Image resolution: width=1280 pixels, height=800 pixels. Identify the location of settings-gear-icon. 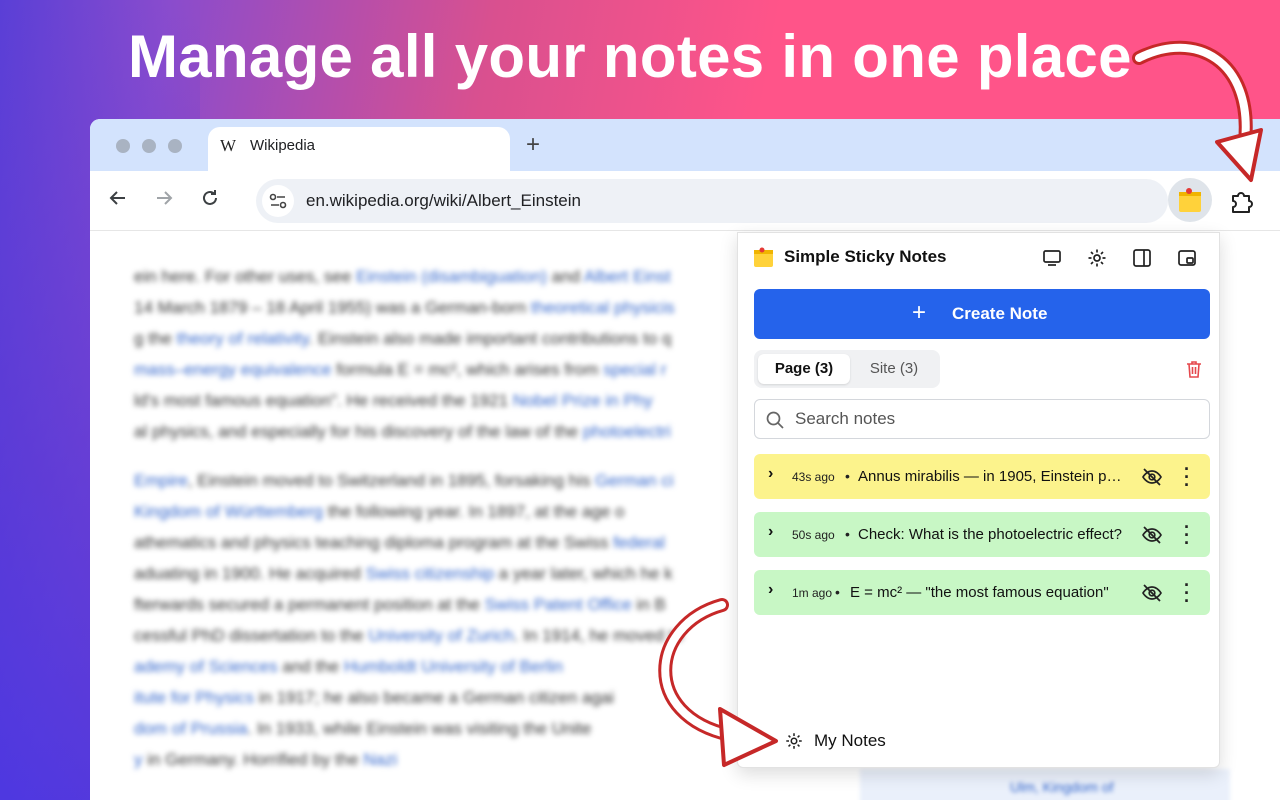
(1097, 258).